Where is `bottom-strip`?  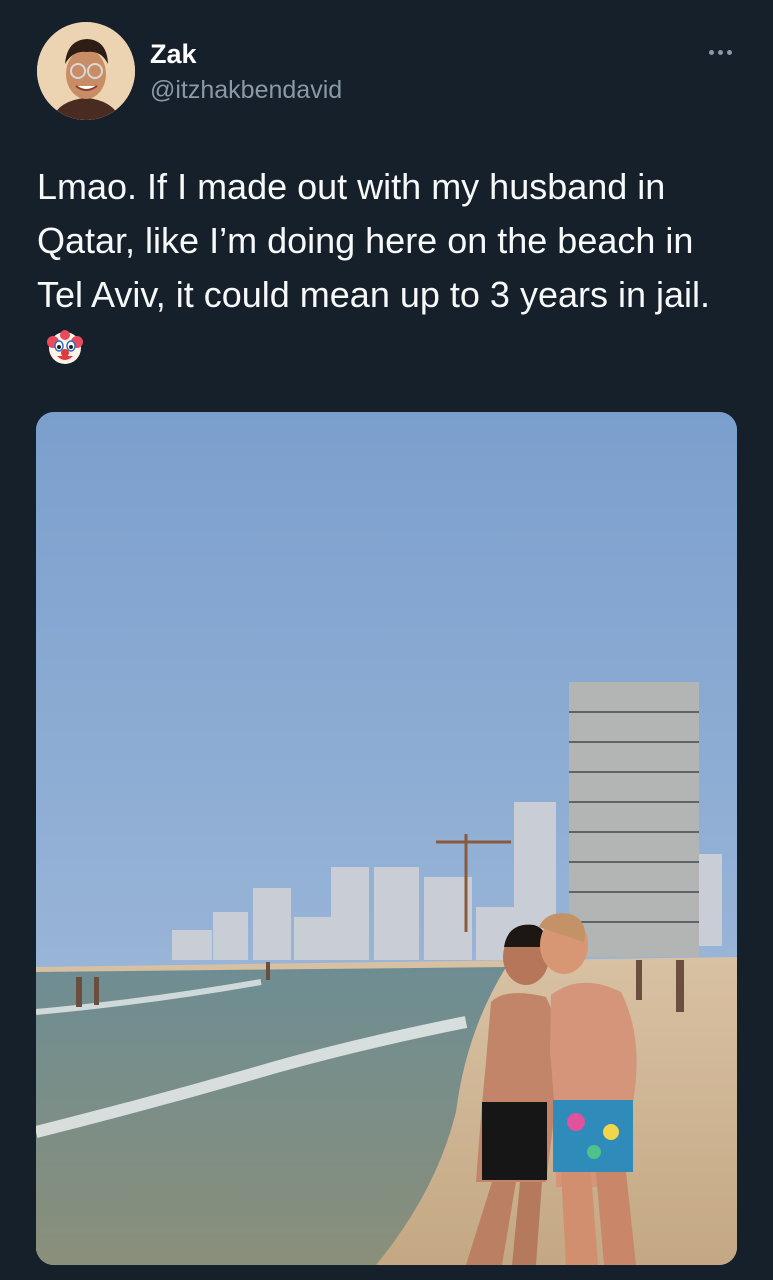
bottom-strip is located at coordinates (386, 1272).